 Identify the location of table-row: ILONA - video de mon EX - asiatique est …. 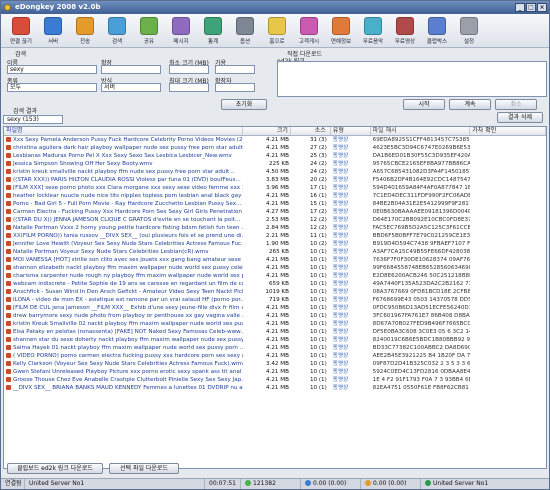
(275, 300).